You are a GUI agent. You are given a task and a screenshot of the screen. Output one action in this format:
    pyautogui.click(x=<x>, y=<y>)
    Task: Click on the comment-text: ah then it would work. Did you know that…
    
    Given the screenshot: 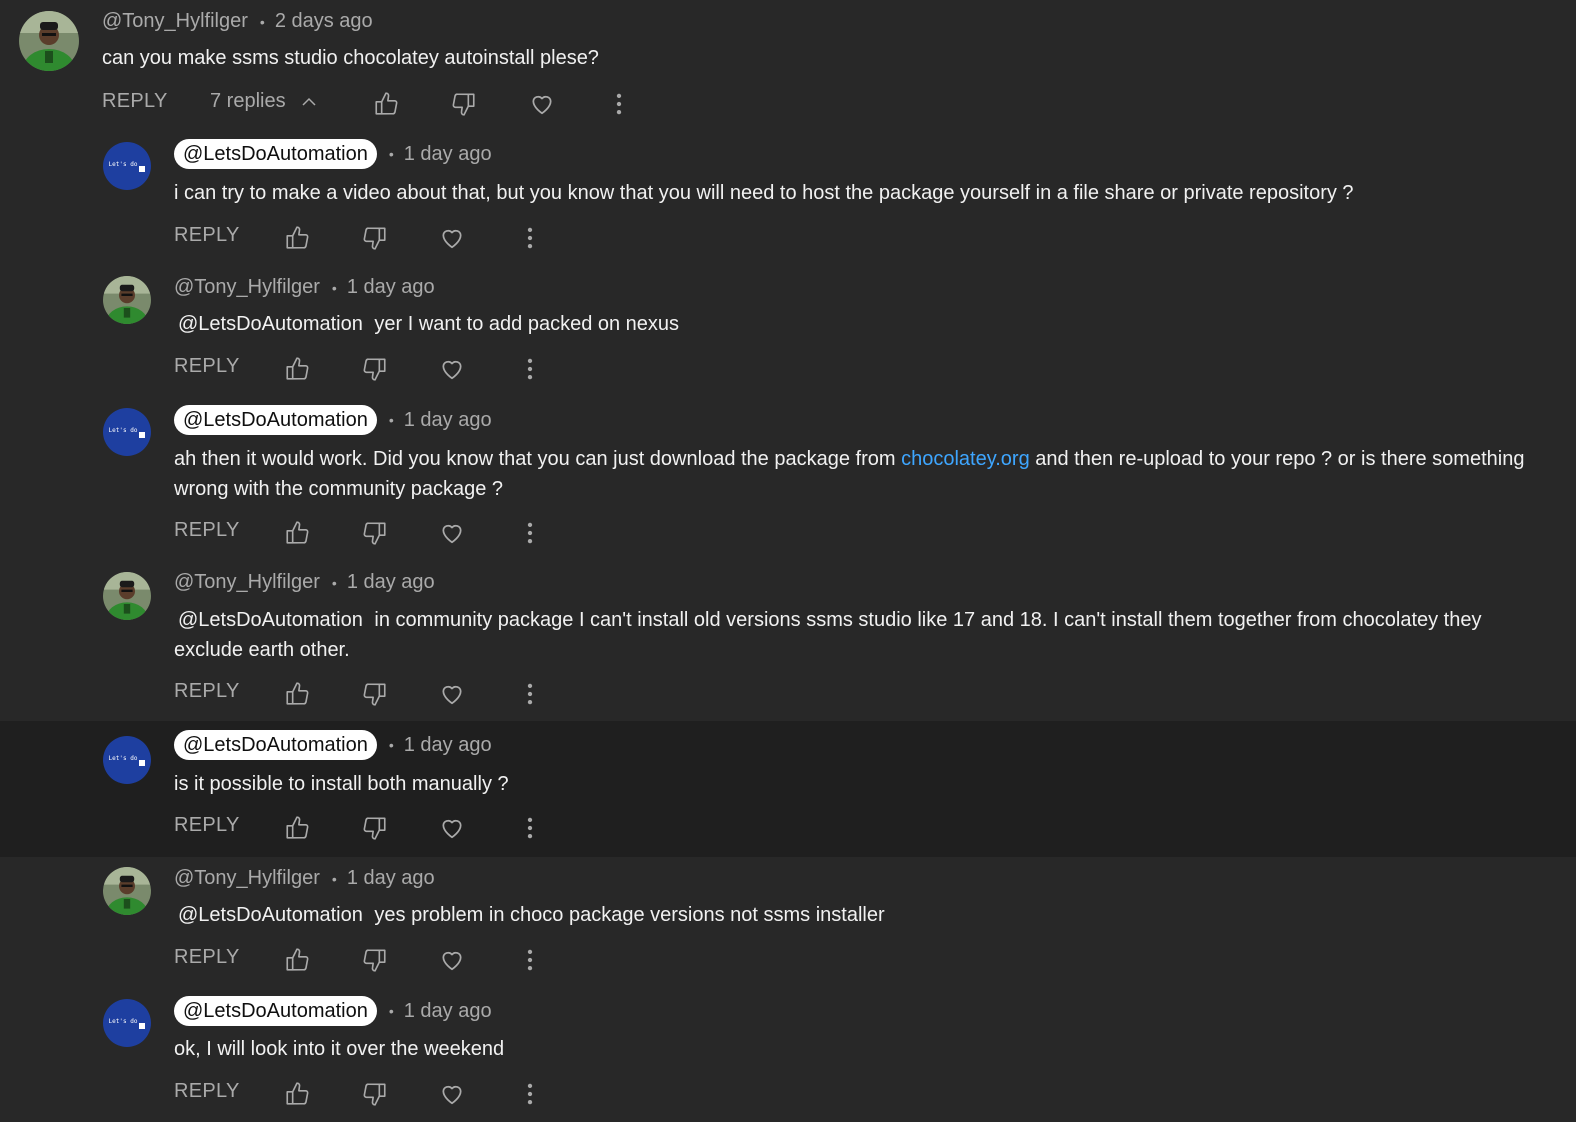 What is the action you would take?
    pyautogui.click(x=861, y=474)
    